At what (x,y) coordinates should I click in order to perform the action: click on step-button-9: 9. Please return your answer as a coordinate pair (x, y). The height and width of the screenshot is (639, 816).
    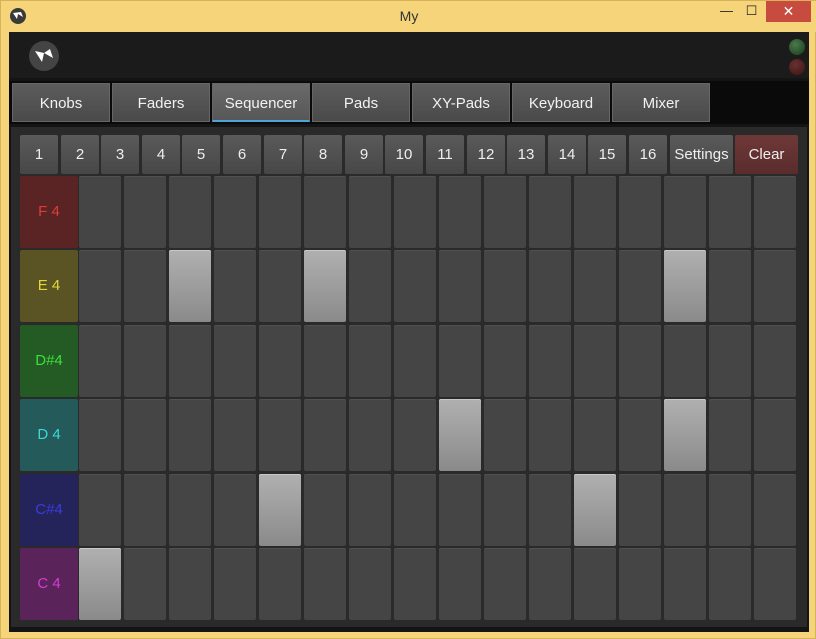
    Looking at the image, I should click on (364, 154).